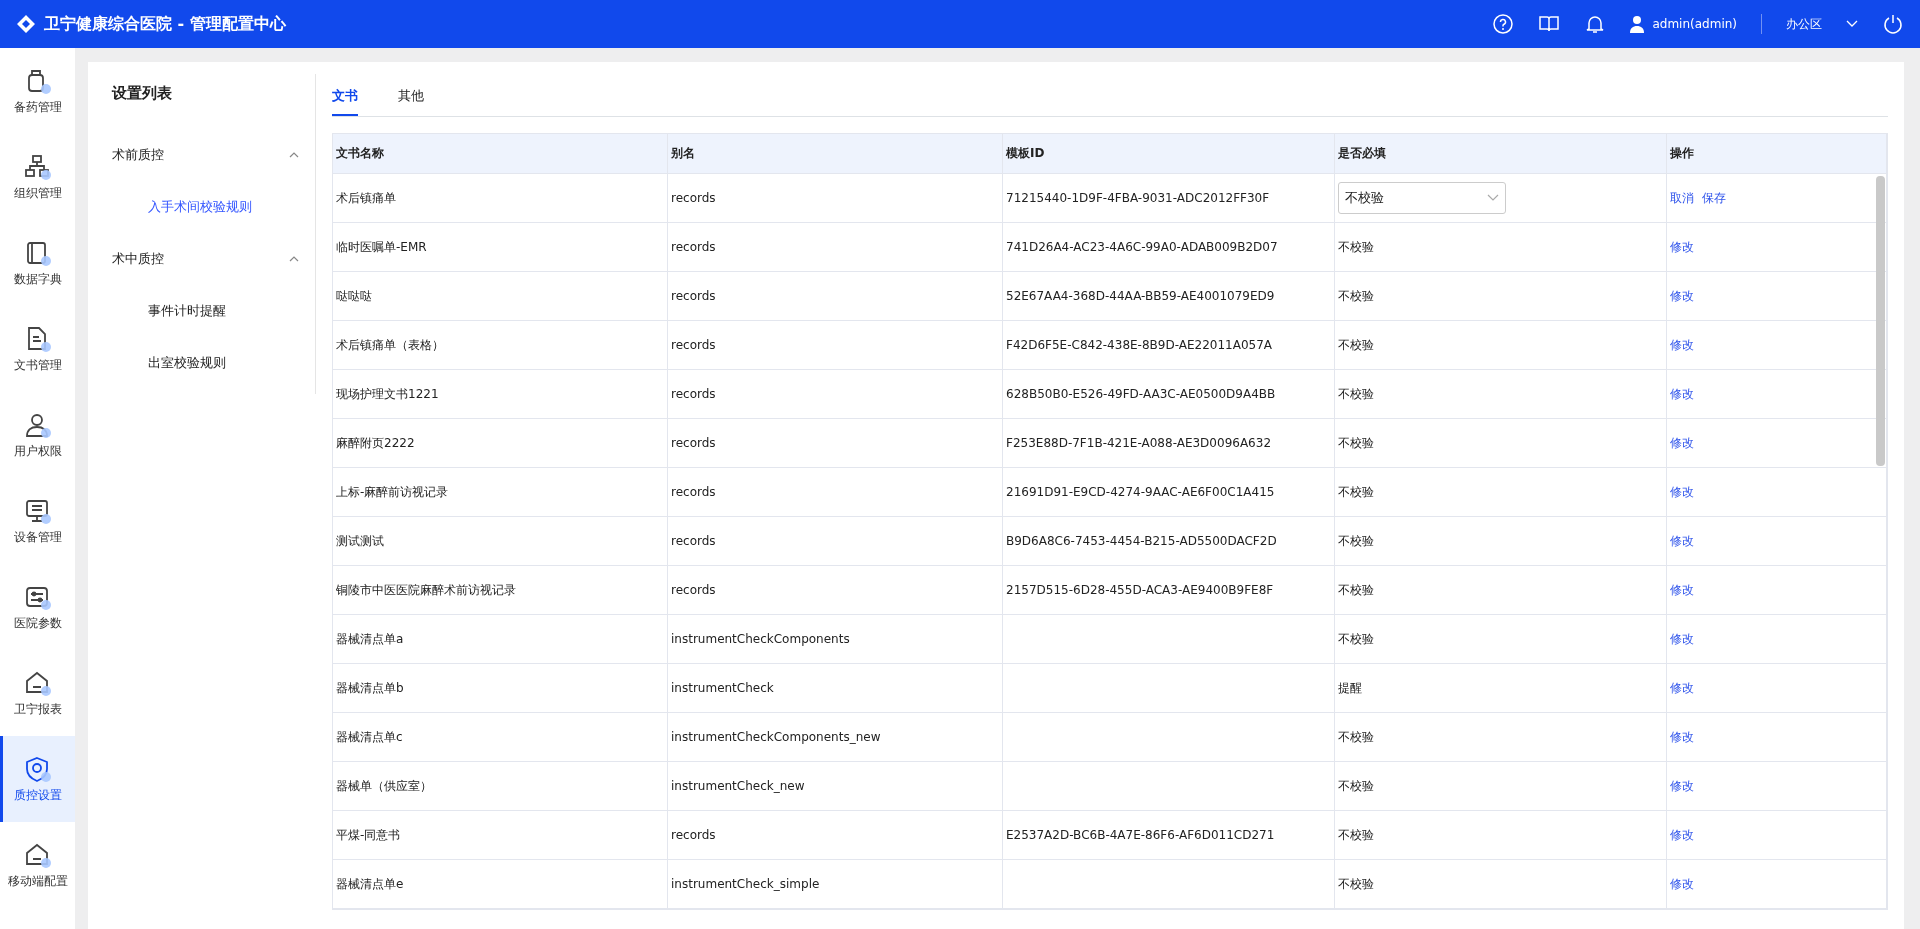 Image resolution: width=1920 pixels, height=929 pixels. Describe the element at coordinates (500, 835) in the screenshot. I see `table-cell: 平煤-同意书` at that location.